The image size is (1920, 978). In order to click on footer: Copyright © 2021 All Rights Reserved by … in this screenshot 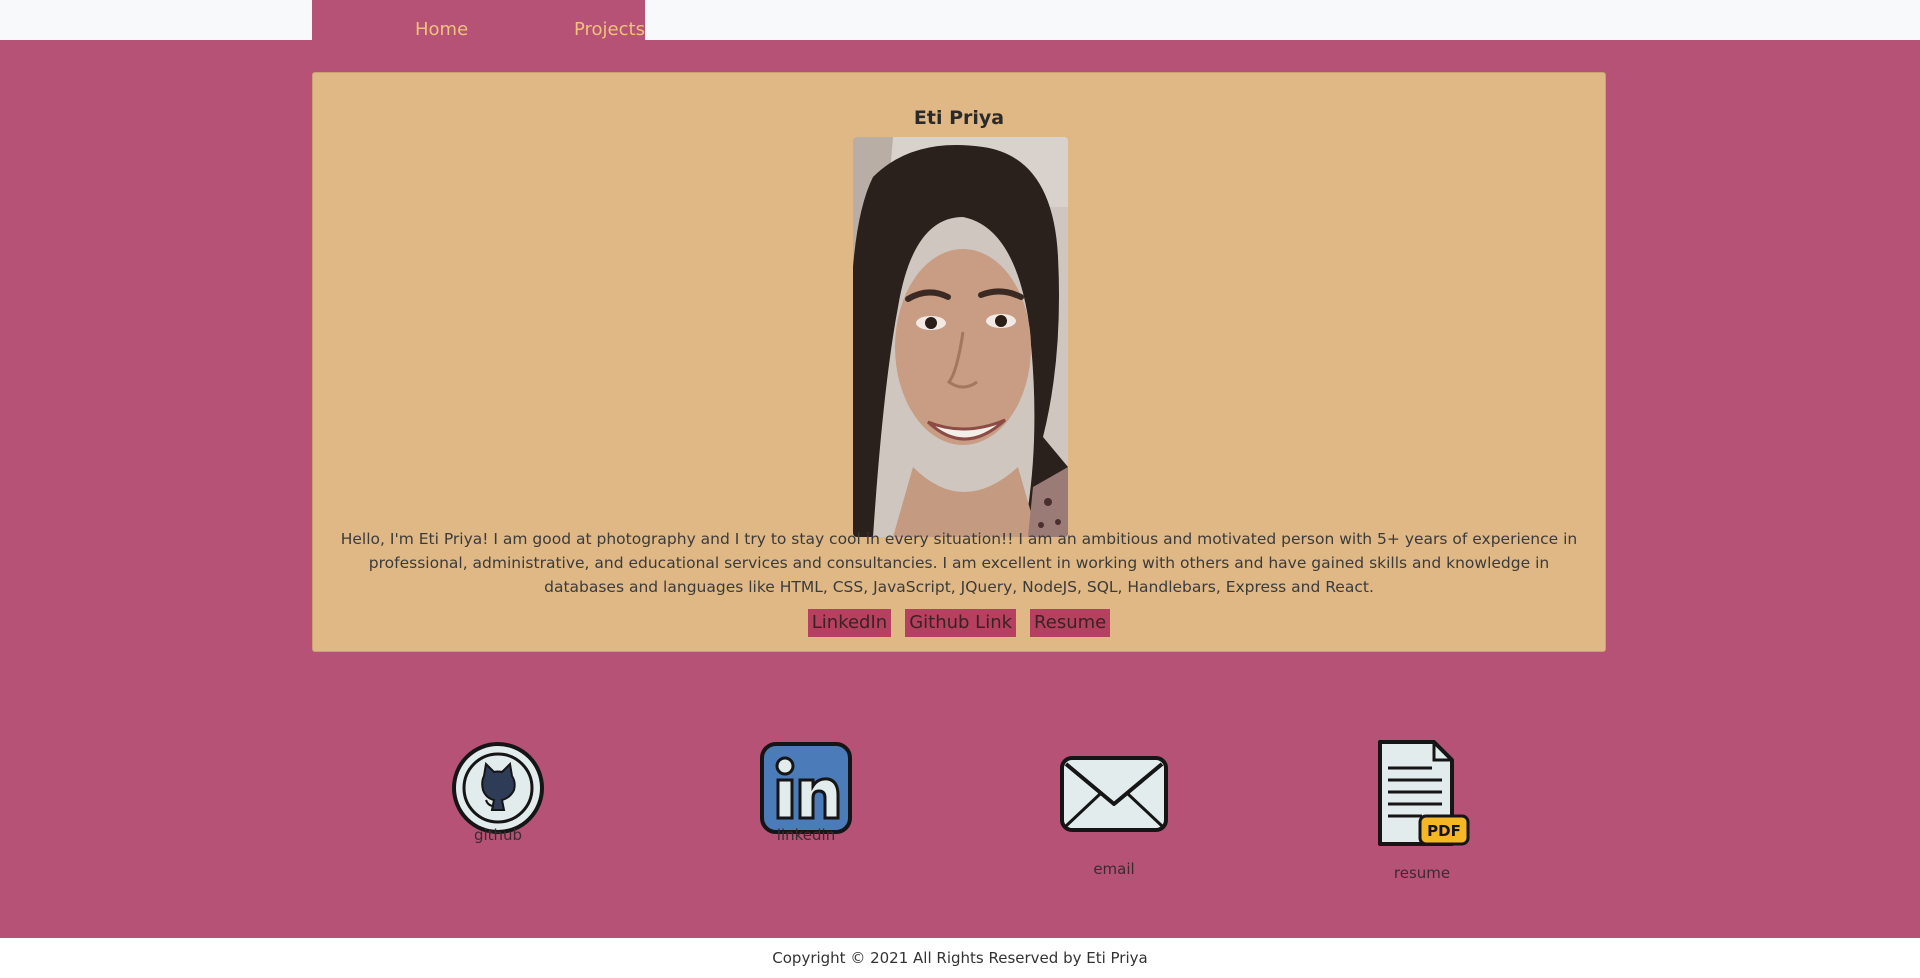, I will do `click(960, 958)`.